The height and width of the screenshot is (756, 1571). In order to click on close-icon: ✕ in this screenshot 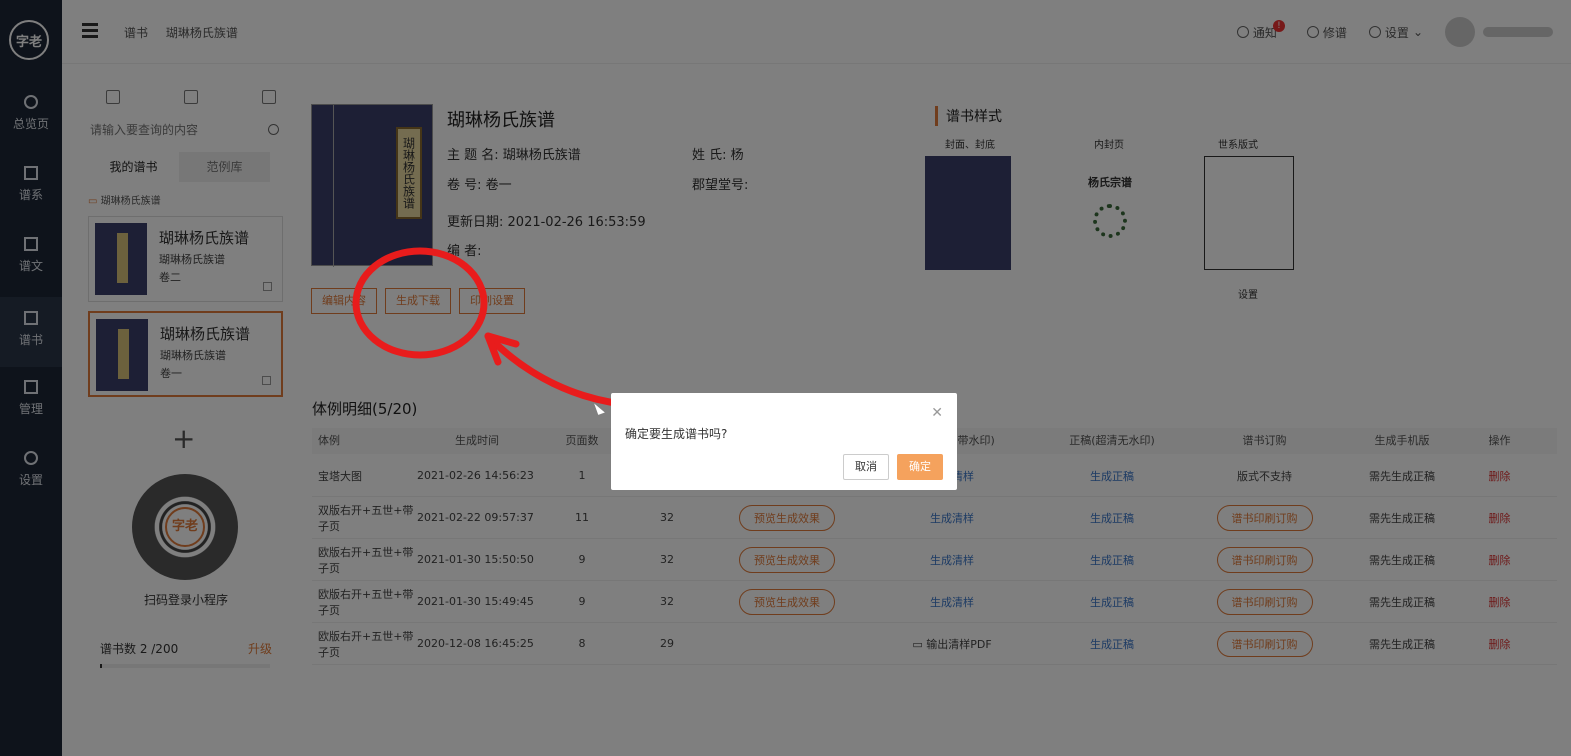, I will do `click(937, 413)`.